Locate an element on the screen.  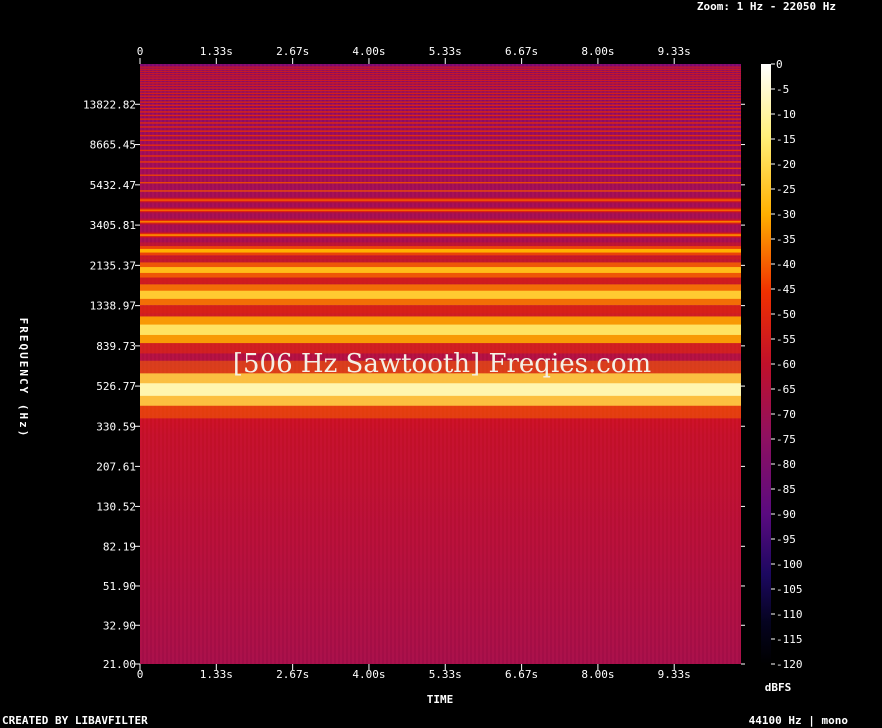
colorbar-tick-label: -85 is located at coordinates (786, 489).